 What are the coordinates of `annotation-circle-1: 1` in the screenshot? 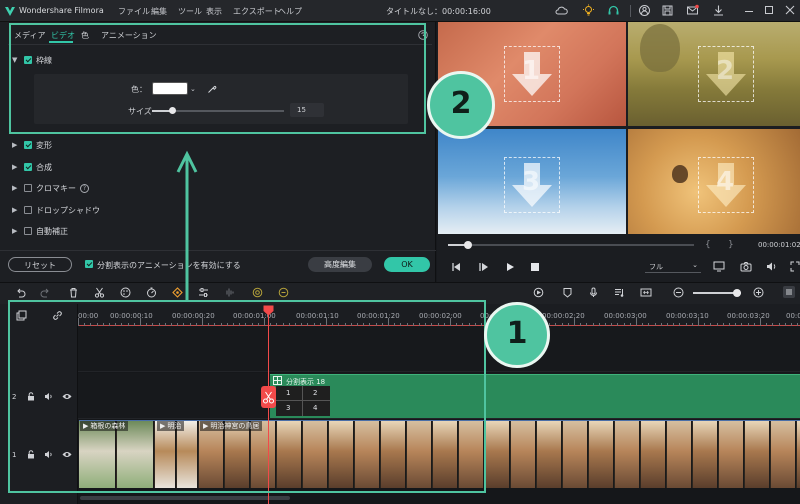 It's located at (517, 335).